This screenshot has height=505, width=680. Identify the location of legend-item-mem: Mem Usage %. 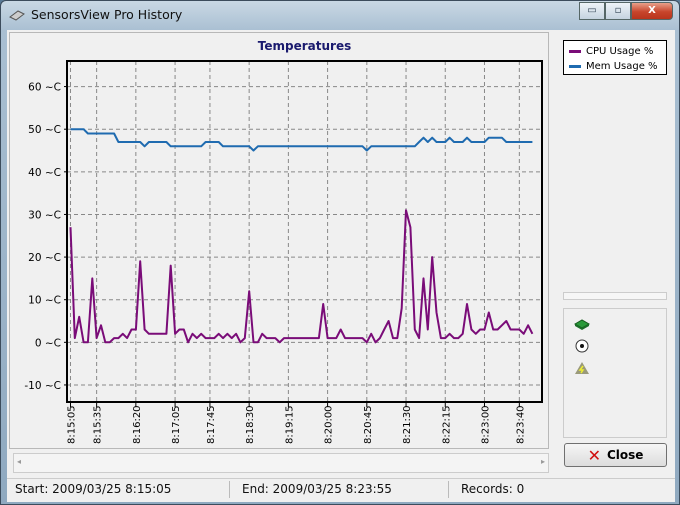
(613, 66).